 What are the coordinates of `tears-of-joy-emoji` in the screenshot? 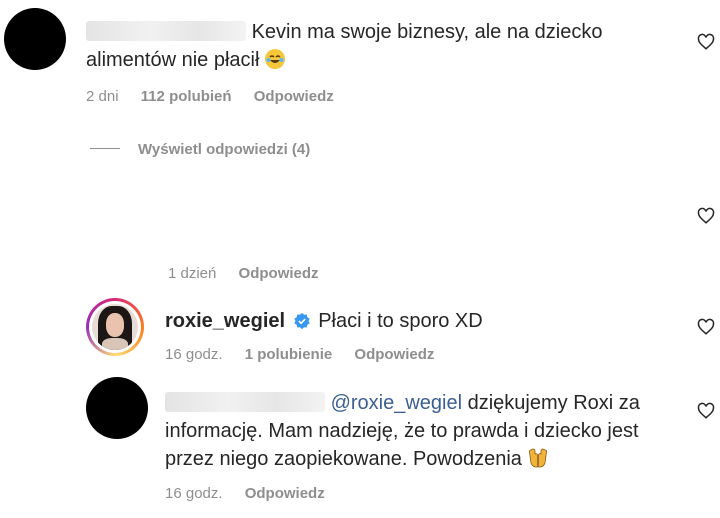 It's located at (274, 59).